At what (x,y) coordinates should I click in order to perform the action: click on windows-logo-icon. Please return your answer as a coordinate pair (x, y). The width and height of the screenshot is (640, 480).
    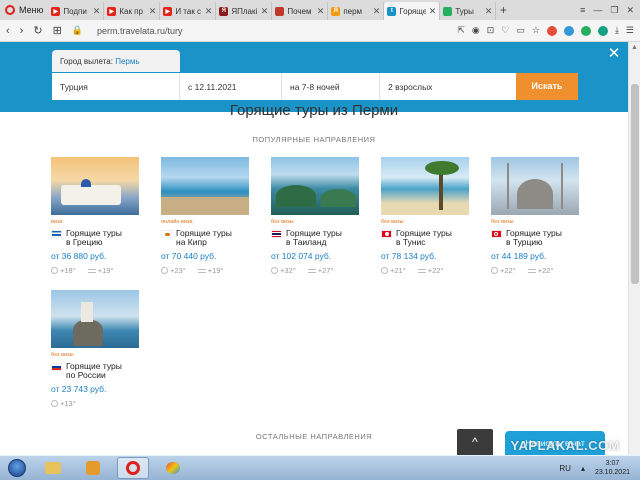
    Looking at the image, I should click on (17, 468).